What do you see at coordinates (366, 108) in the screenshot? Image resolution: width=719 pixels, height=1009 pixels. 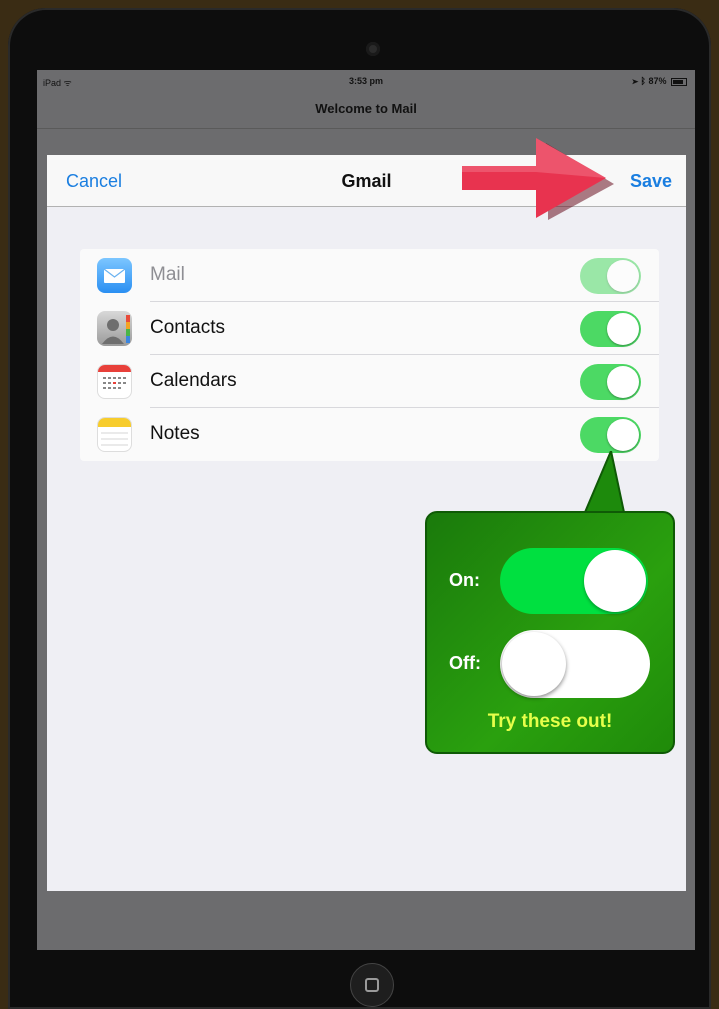 I see `background-title: Welcome to Mail` at bounding box center [366, 108].